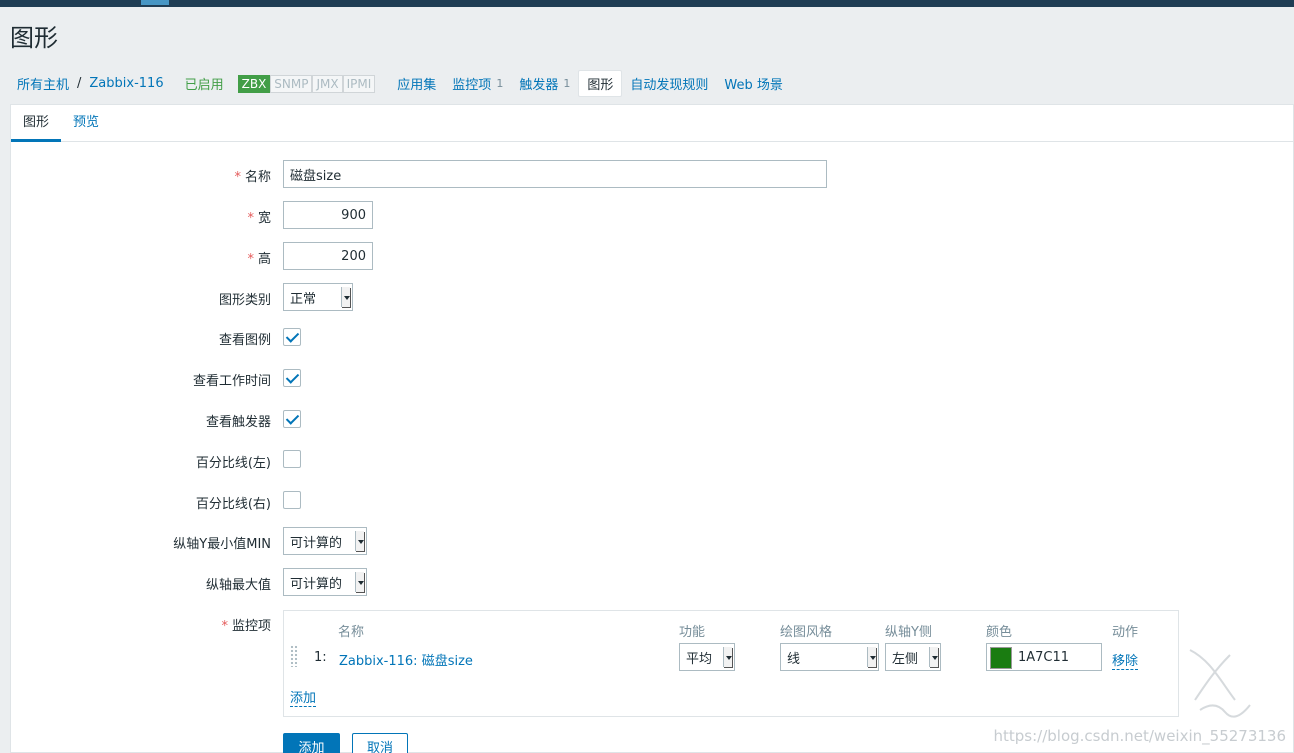 The width and height of the screenshot is (1294, 753). I want to click on watermark-signature-logo, so click(1220, 683).